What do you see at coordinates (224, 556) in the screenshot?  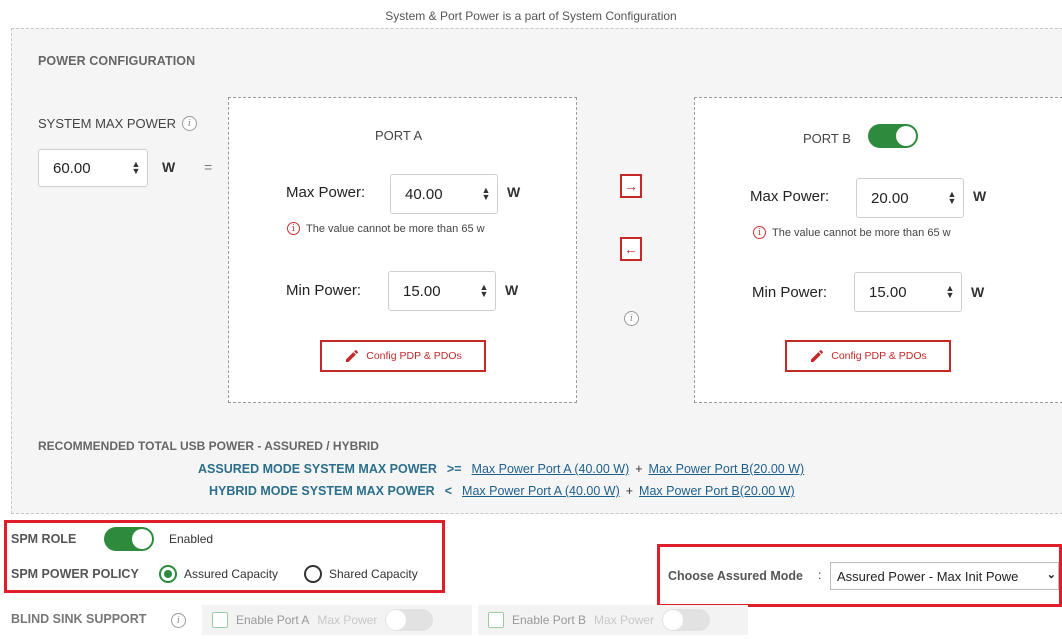 I see `spm-highlight-frame` at bounding box center [224, 556].